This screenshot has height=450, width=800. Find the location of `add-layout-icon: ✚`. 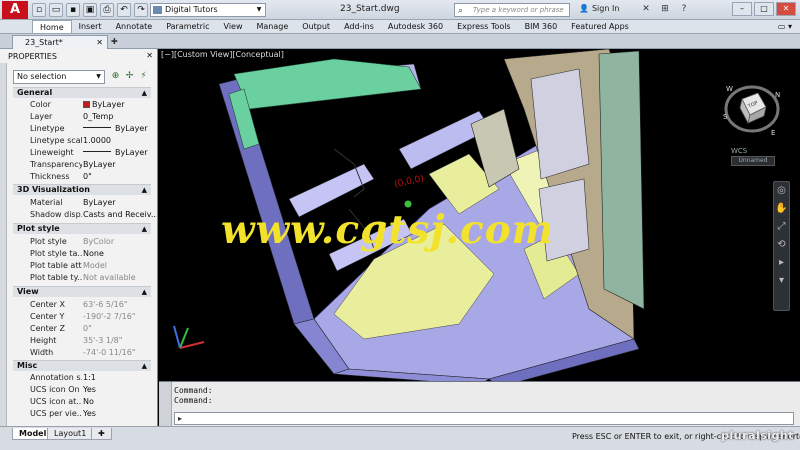

add-layout-icon: ✚ is located at coordinates (101, 434).